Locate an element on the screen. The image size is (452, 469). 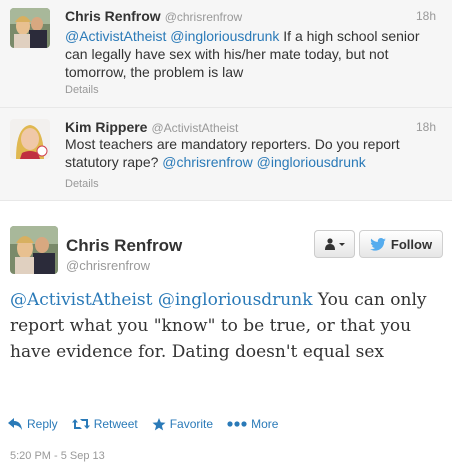
reply-button: Reply is located at coordinates (33, 424).